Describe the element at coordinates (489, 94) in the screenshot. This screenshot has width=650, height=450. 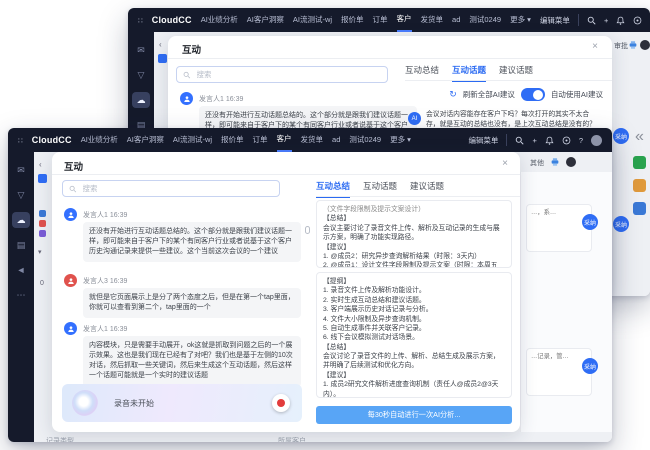
I see `refresh-ai-button: 刷新全部AI建议` at that location.